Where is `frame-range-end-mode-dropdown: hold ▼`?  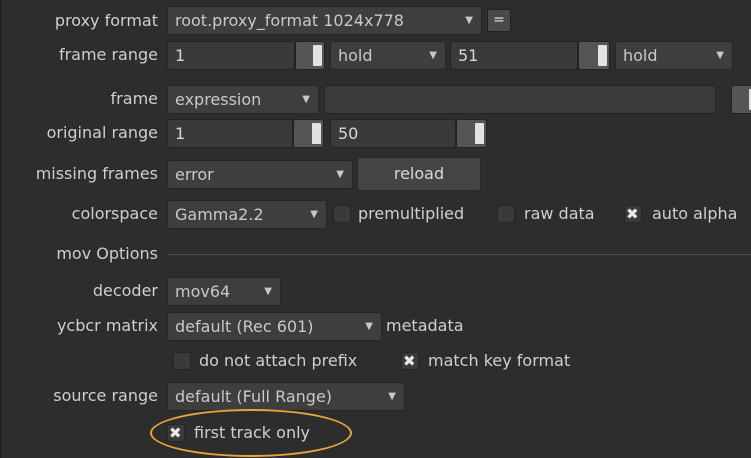 frame-range-end-mode-dropdown: hold ▼ is located at coordinates (674, 55).